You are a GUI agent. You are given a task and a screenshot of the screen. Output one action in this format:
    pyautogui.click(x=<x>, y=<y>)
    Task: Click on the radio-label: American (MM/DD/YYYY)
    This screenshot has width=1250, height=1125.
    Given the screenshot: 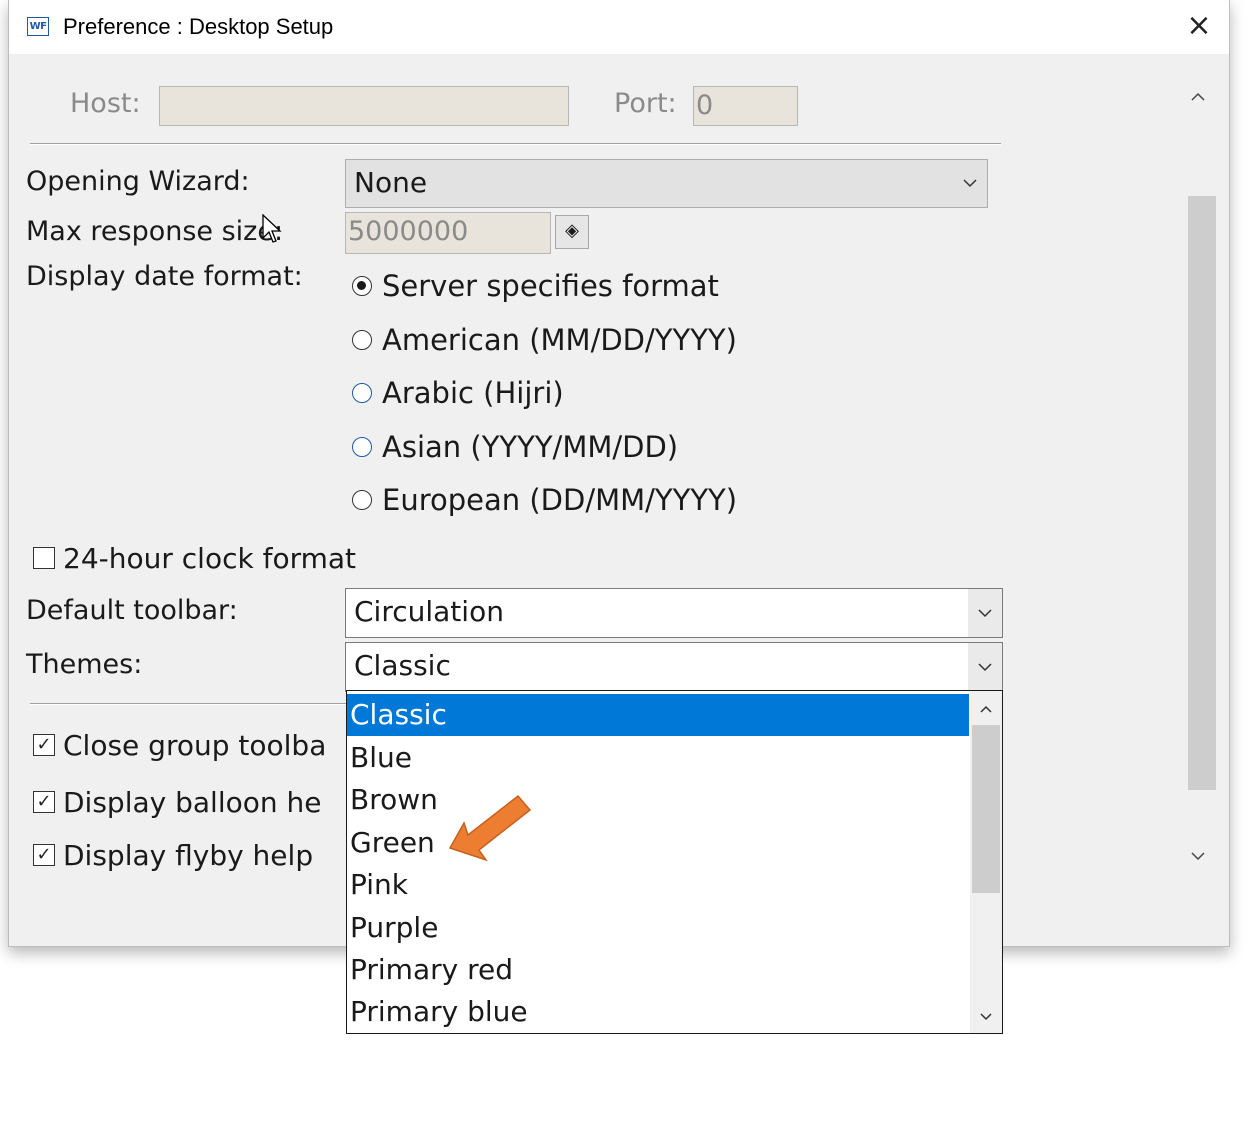 What is the action you would take?
    pyautogui.click(x=559, y=340)
    